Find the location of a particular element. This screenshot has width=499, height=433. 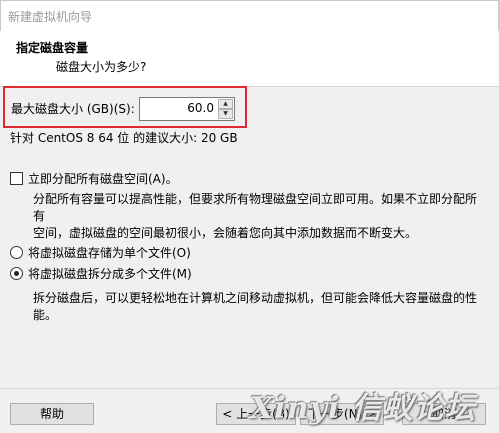

window-title: 新建虚拟机向导 is located at coordinates (50, 17).